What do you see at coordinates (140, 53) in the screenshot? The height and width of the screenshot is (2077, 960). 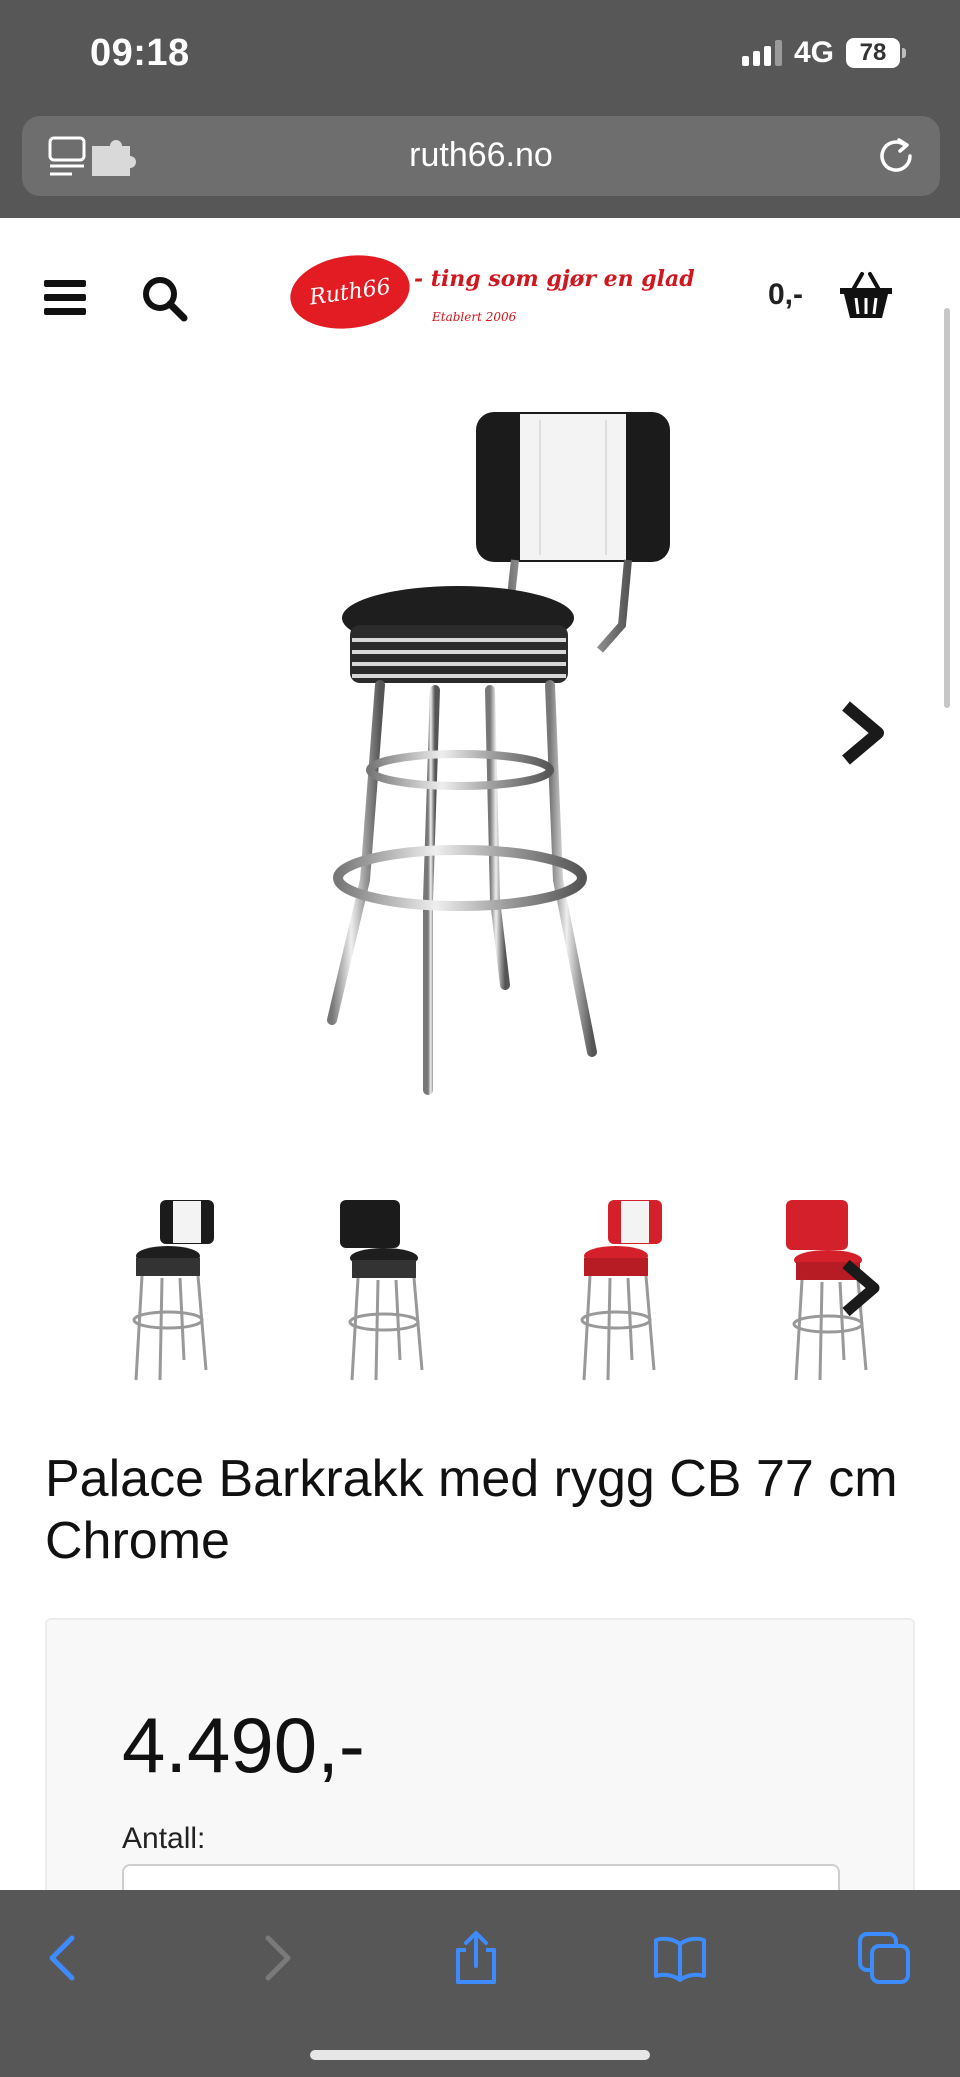 I see `status-time: 09:18` at bounding box center [140, 53].